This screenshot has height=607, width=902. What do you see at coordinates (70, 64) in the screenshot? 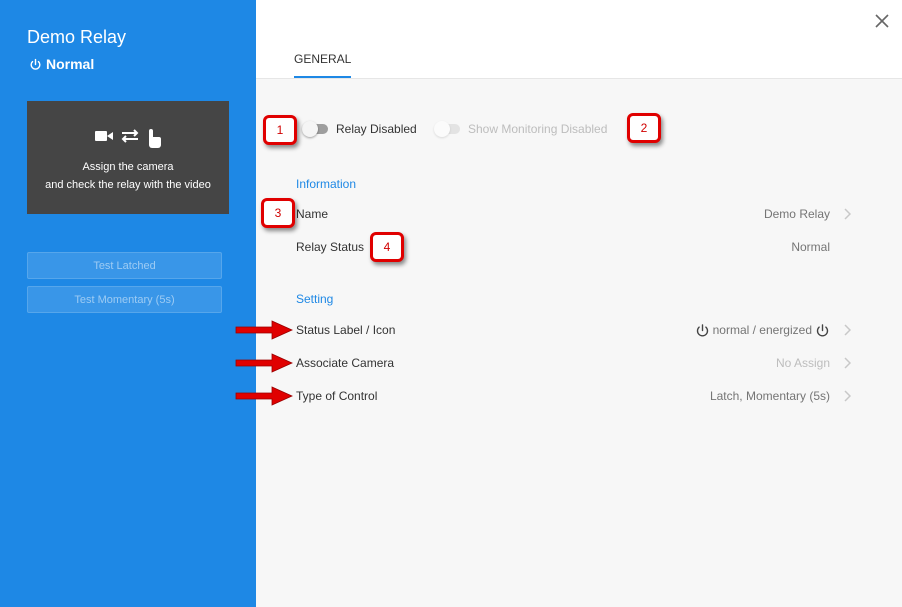
I see `device-status-label: Normal` at bounding box center [70, 64].